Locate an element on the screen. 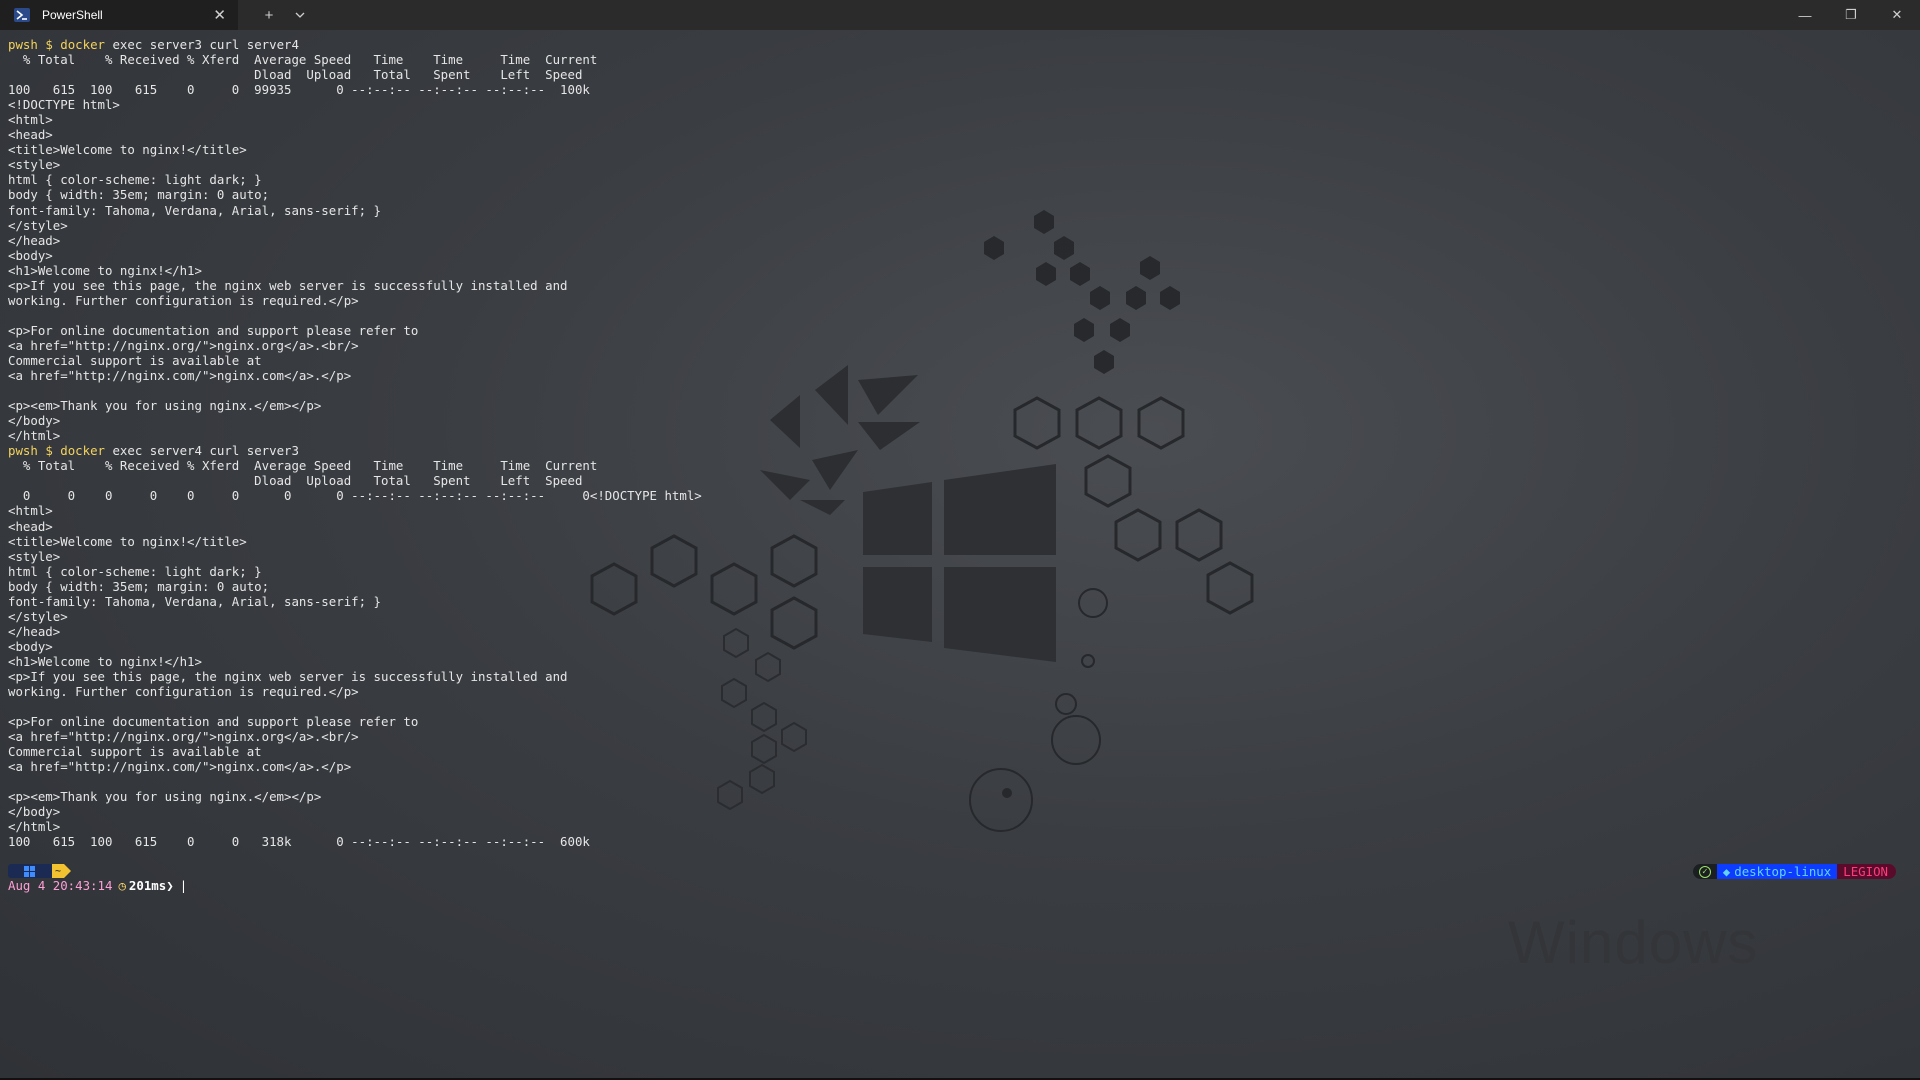  window-controls: — ❐ ✕ is located at coordinates (1851, 15).